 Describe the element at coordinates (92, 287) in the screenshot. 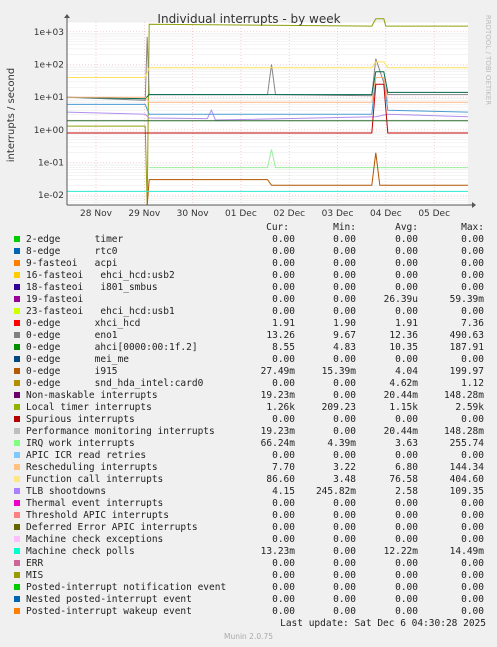

I see `legend-label: 18-fasteoi i801_smbus` at that location.